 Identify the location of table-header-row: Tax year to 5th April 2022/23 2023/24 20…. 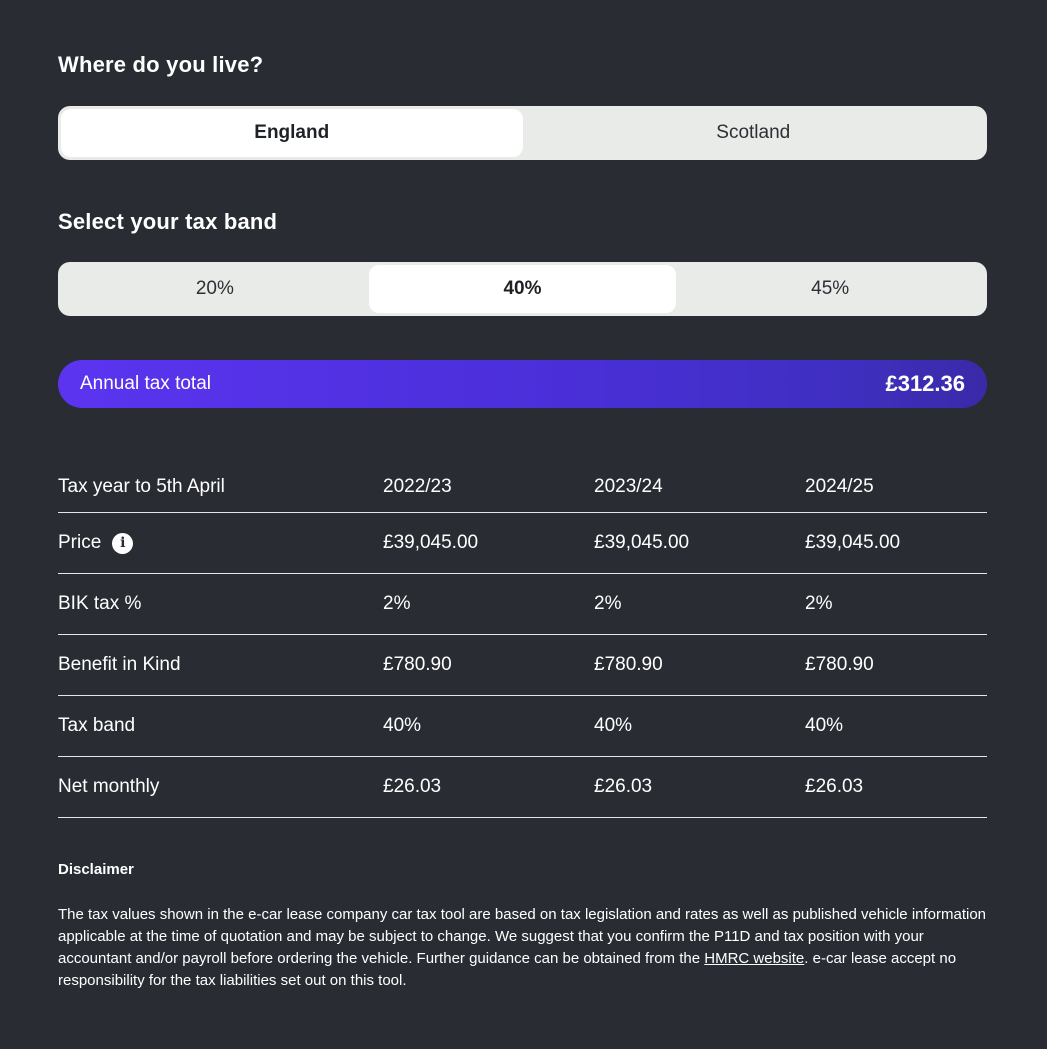
(522, 487).